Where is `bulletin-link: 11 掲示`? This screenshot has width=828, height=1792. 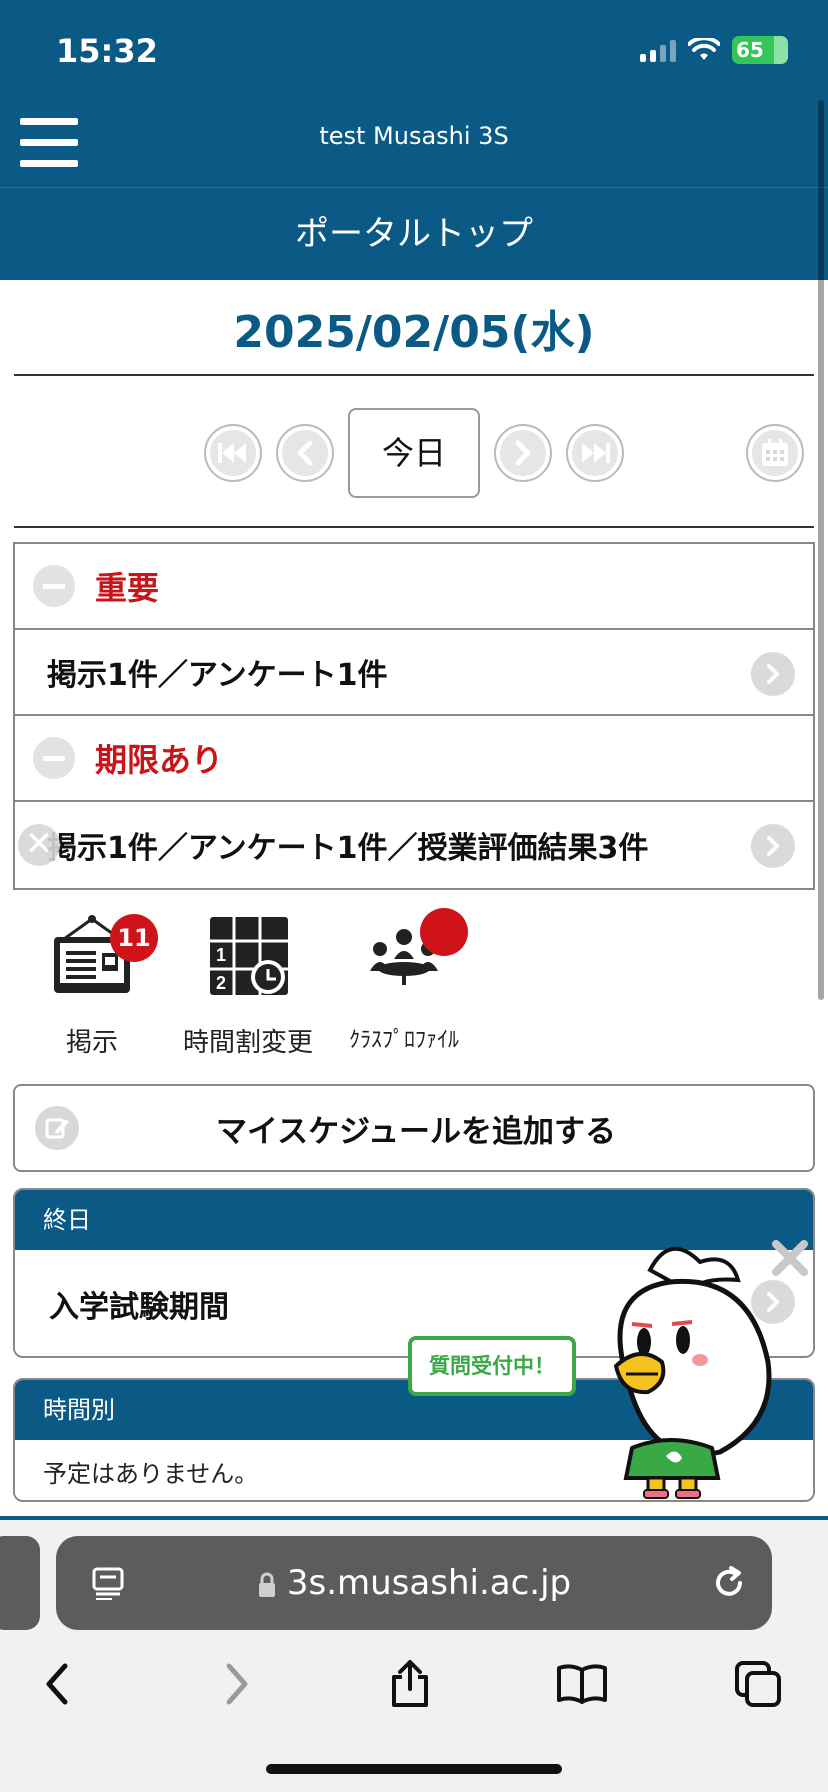 bulletin-link: 11 掲示 is located at coordinates (92, 984).